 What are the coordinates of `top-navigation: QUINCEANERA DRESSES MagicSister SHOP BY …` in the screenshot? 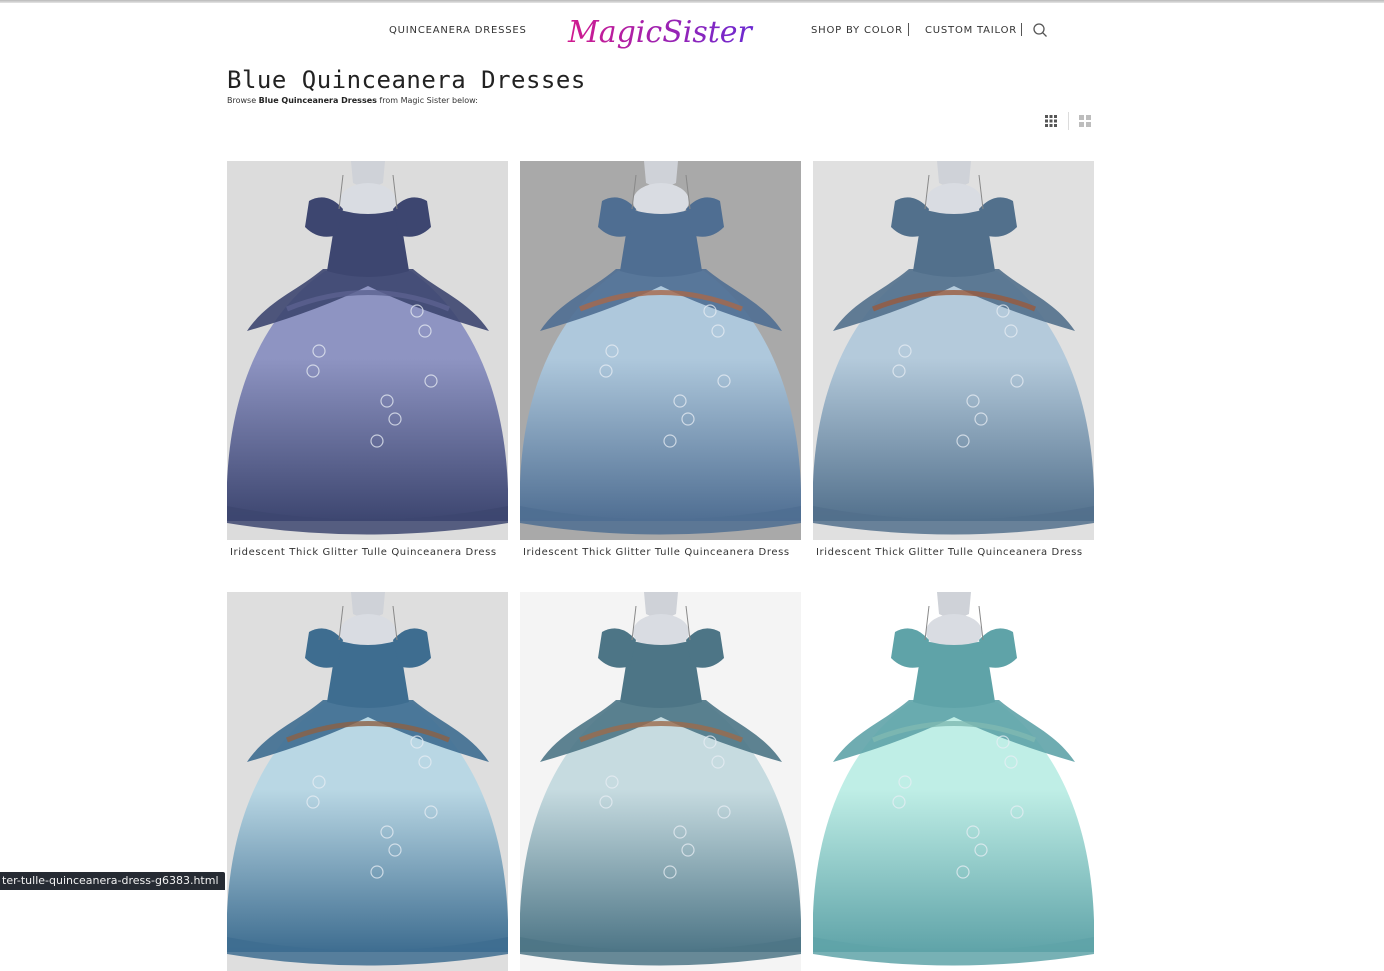 It's located at (692, 32).